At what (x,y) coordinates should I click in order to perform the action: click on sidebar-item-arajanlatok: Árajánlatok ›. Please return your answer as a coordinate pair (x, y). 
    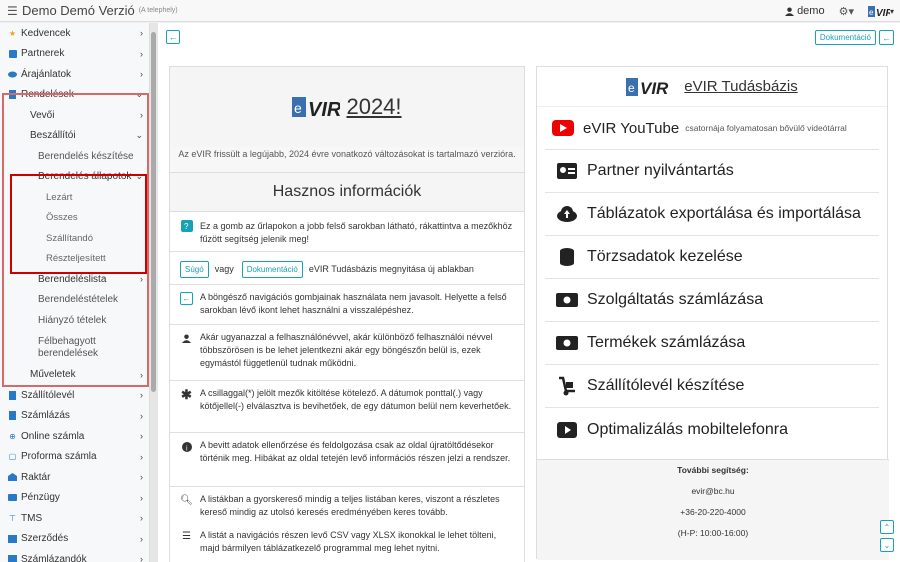
    Looking at the image, I should click on (74, 74).